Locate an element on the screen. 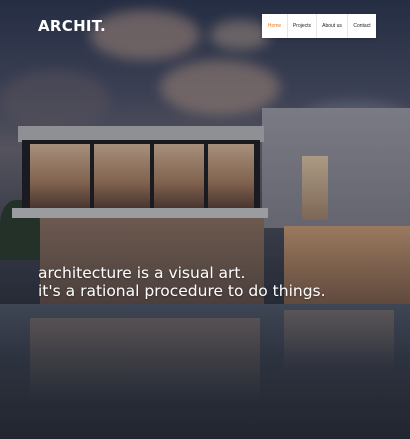  nav-item-about-us: About us is located at coordinates (332, 26).